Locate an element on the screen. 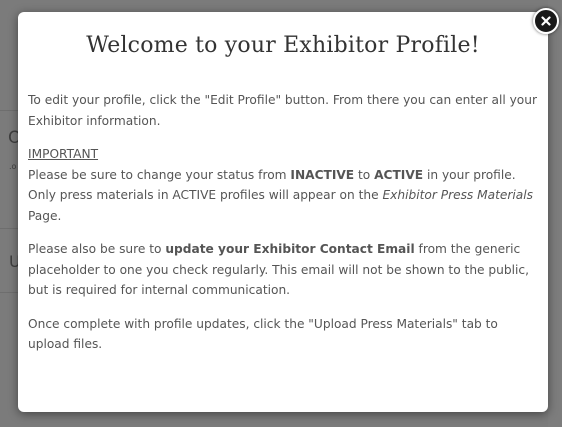  close-button is located at coordinates (546, 21).